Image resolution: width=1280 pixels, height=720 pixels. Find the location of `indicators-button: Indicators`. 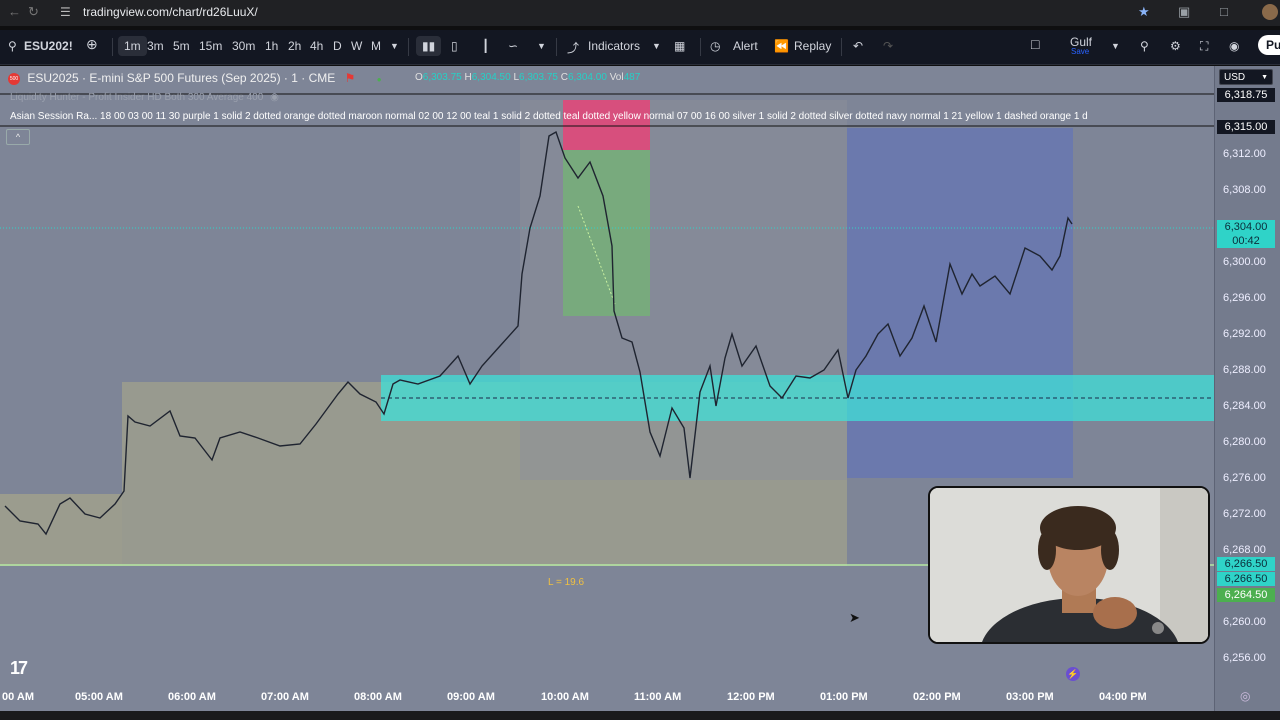

indicators-button: Indicators is located at coordinates (614, 46).